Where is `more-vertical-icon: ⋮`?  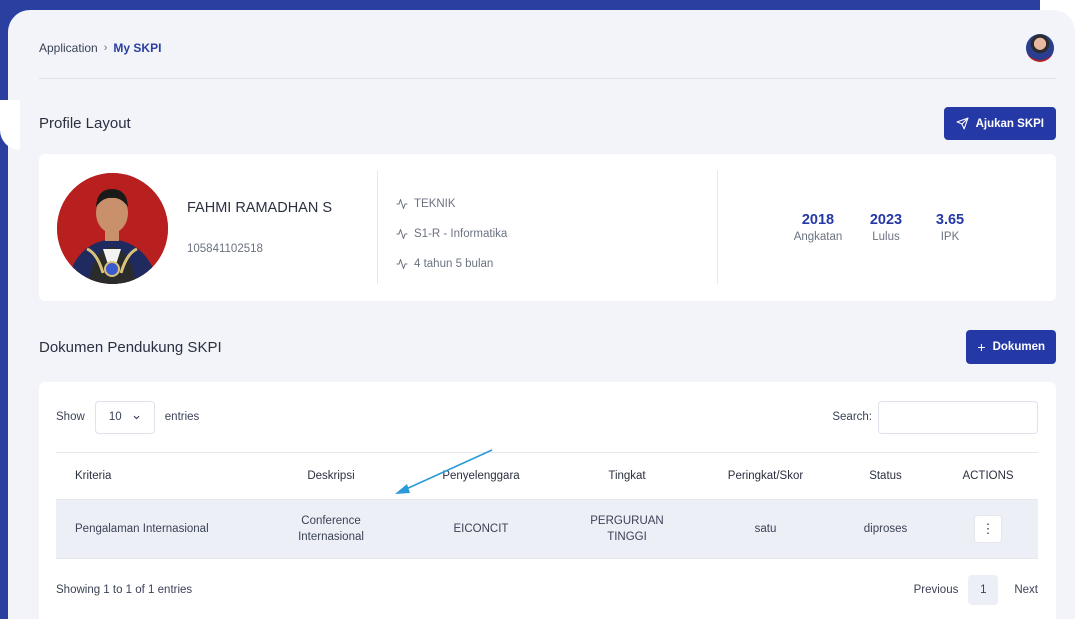 more-vertical-icon: ⋮ is located at coordinates (988, 529).